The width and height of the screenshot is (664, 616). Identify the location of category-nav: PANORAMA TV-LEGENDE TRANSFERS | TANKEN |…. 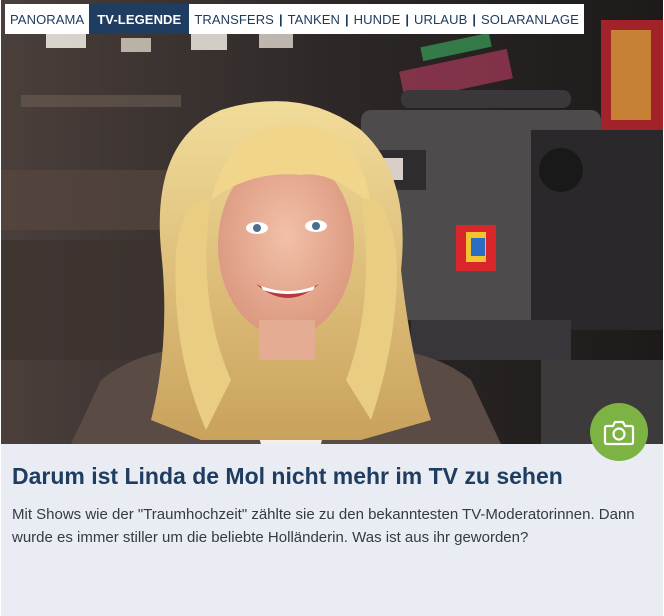
(294, 19).